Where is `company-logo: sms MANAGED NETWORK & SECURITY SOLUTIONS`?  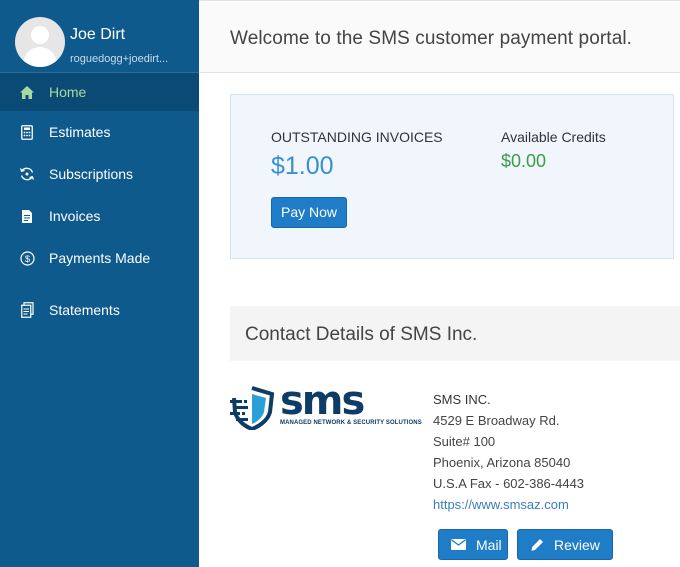 company-logo: sms MANAGED NETWORK & SECURITY SOLUTIONS is located at coordinates (326, 405).